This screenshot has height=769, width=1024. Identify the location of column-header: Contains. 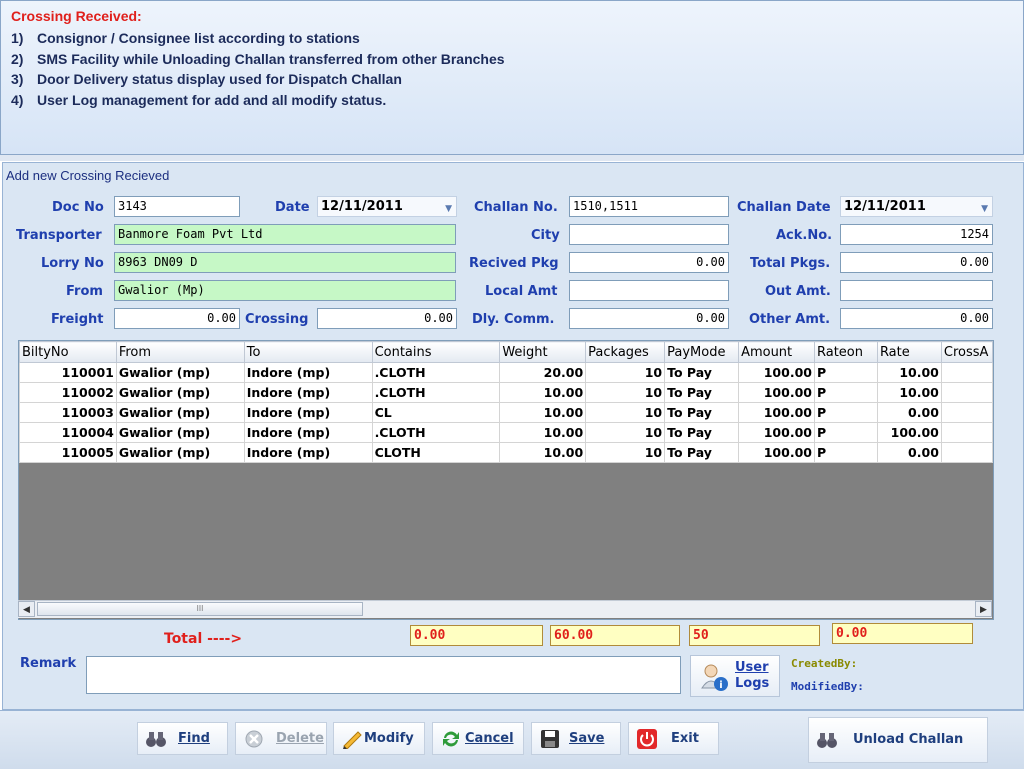
(436, 352).